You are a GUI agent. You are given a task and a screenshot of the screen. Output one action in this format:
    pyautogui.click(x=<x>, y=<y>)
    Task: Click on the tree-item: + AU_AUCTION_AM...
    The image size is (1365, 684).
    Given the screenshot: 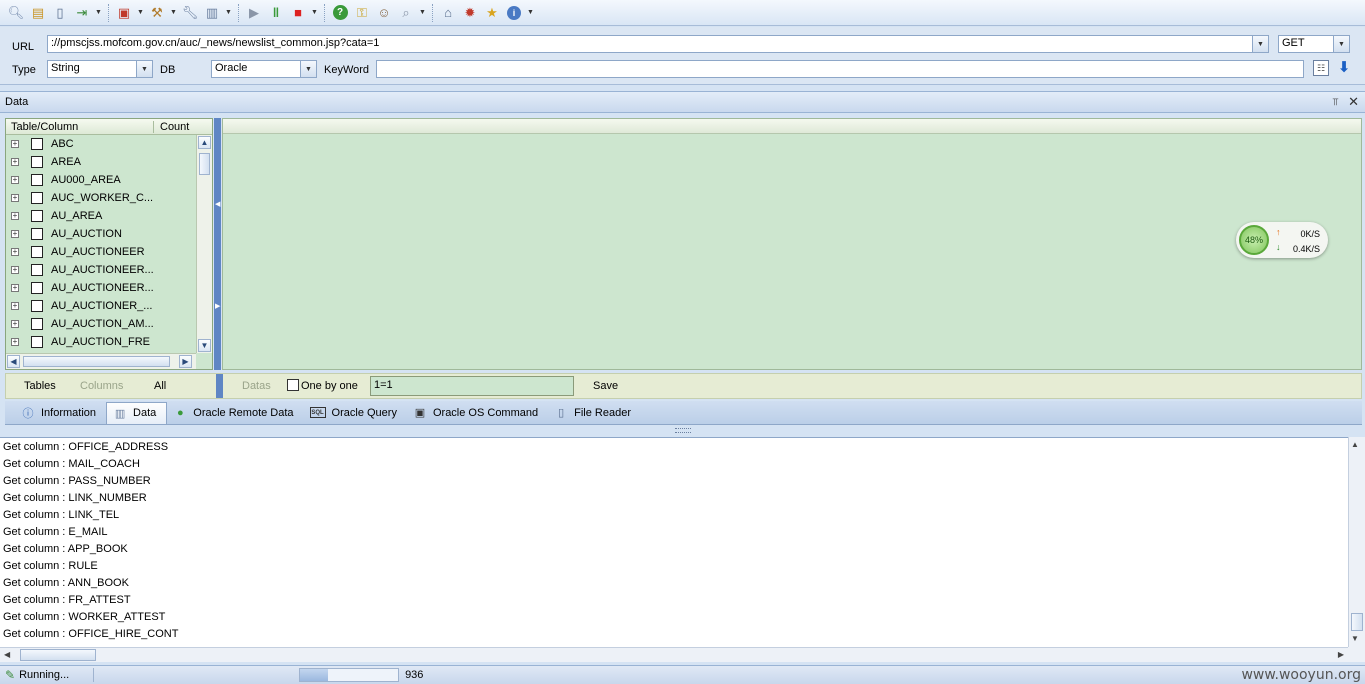 What is the action you would take?
    pyautogui.click(x=101, y=324)
    